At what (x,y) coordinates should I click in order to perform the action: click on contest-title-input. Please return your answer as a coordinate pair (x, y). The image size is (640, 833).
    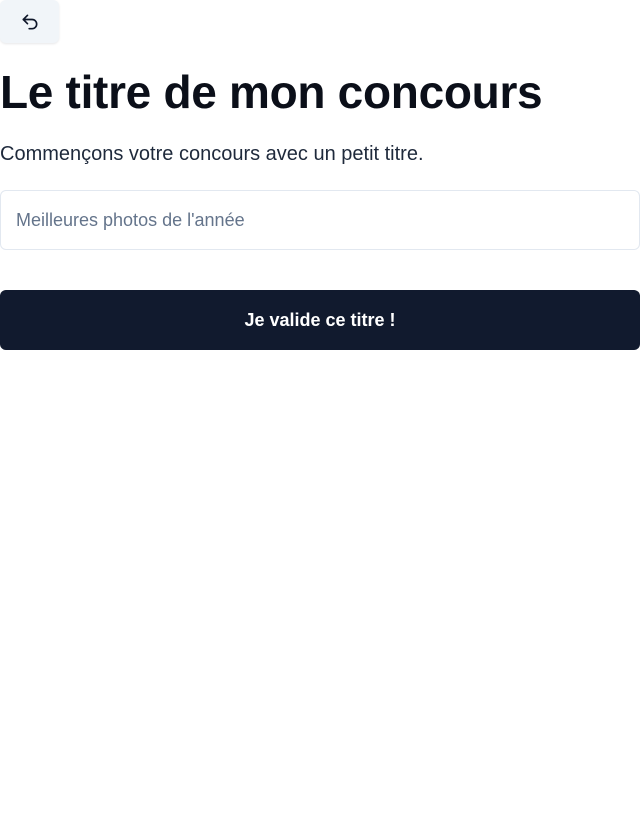
    Looking at the image, I should click on (320, 220).